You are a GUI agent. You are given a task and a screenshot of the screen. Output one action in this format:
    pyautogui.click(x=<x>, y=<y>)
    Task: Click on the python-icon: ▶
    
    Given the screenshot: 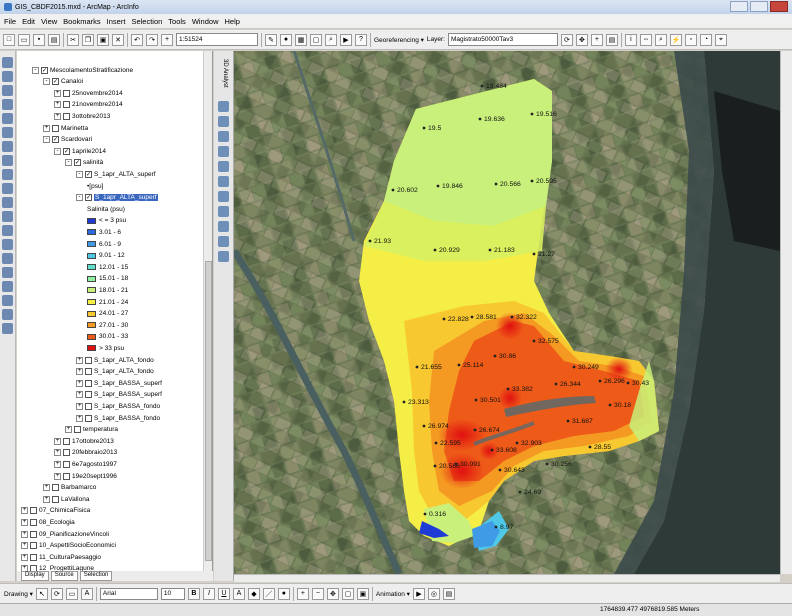 What is the action you would take?
    pyautogui.click(x=346, y=39)
    